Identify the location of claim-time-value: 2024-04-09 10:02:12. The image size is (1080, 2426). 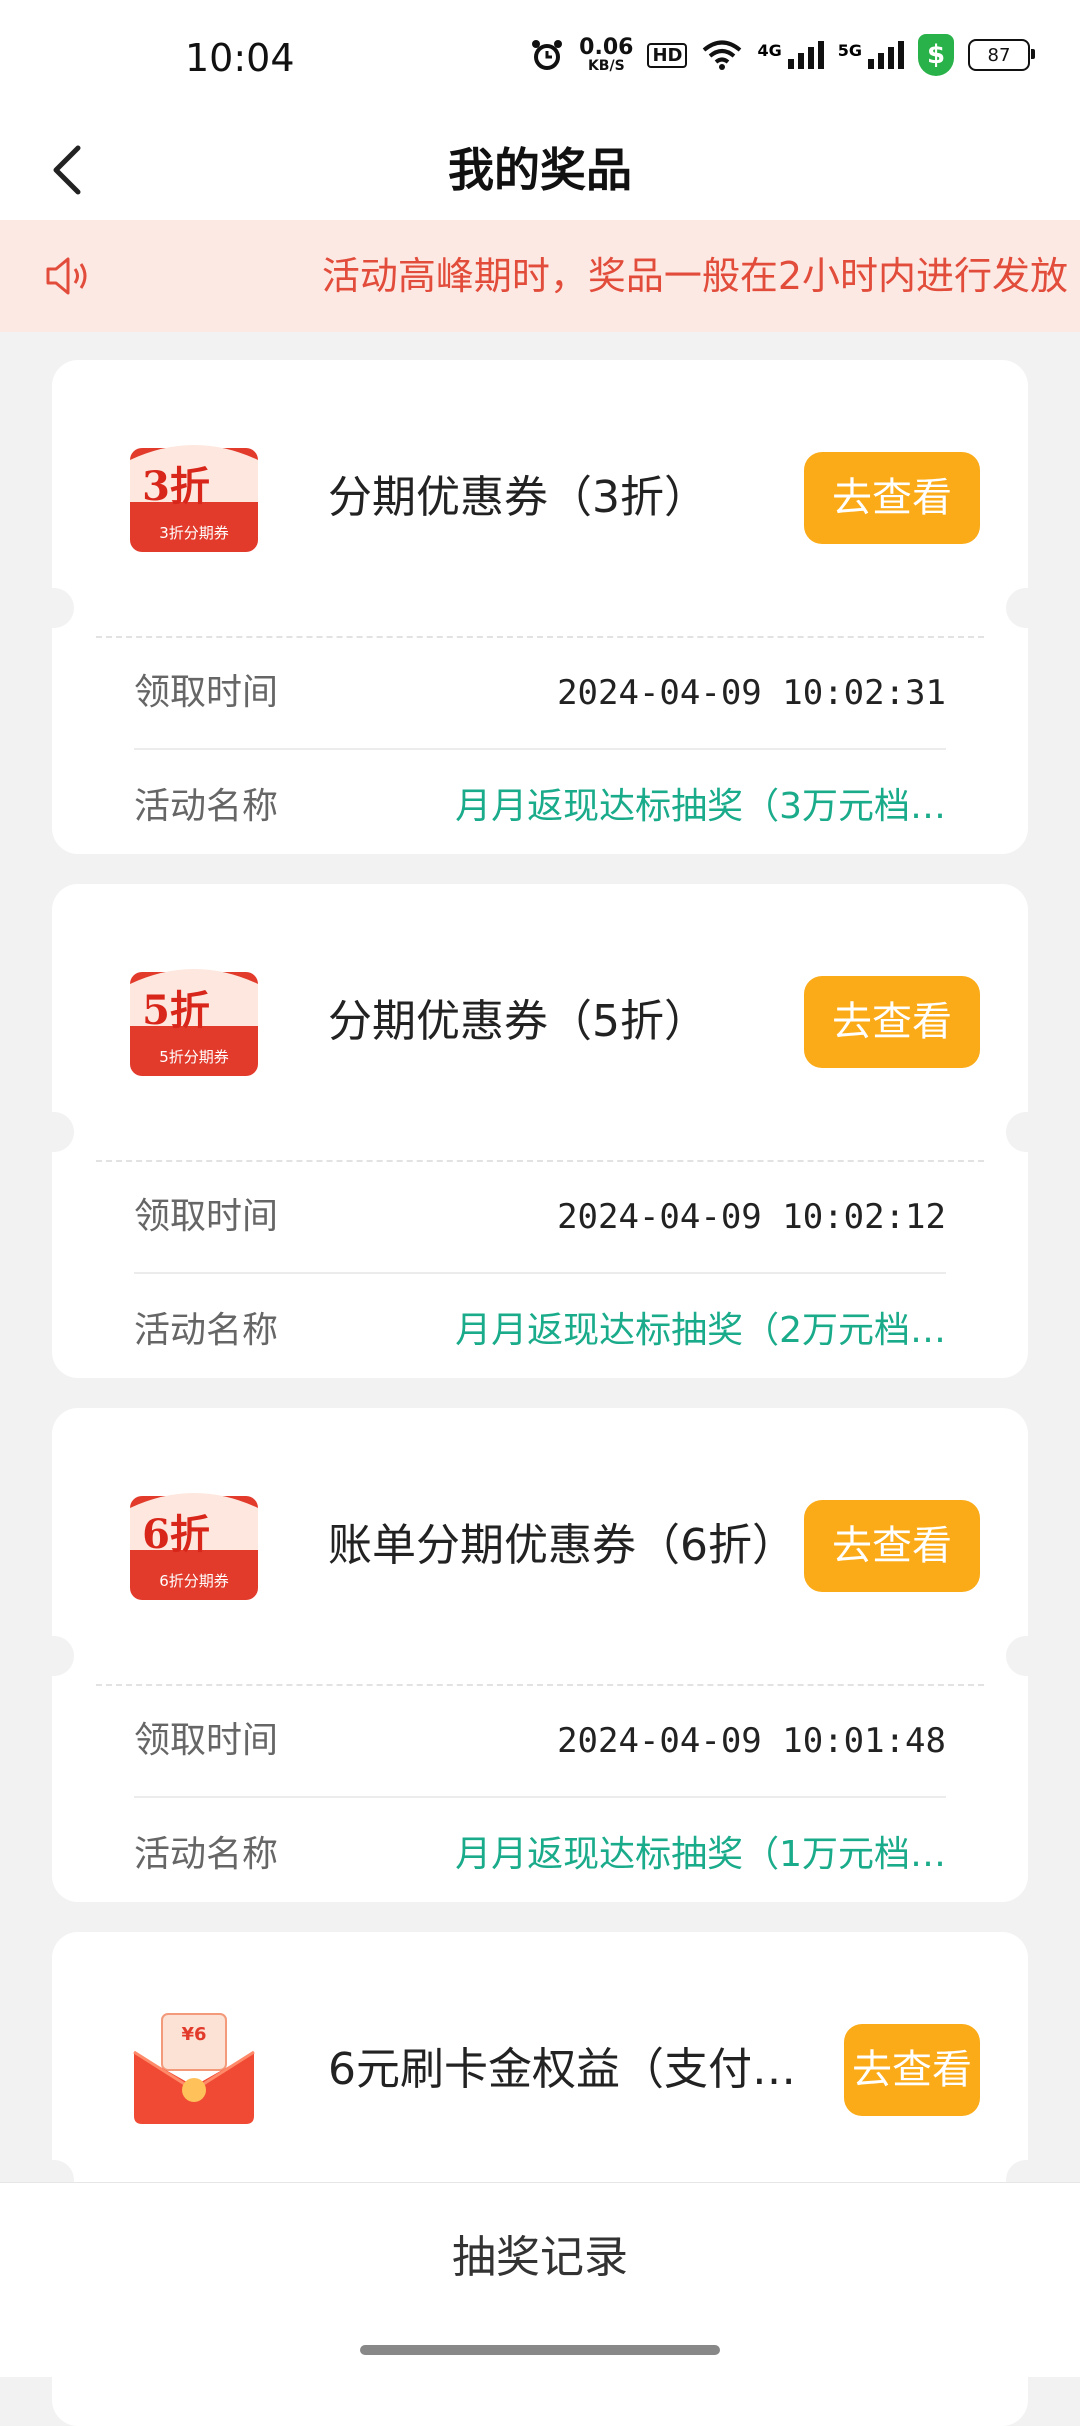
(751, 1217).